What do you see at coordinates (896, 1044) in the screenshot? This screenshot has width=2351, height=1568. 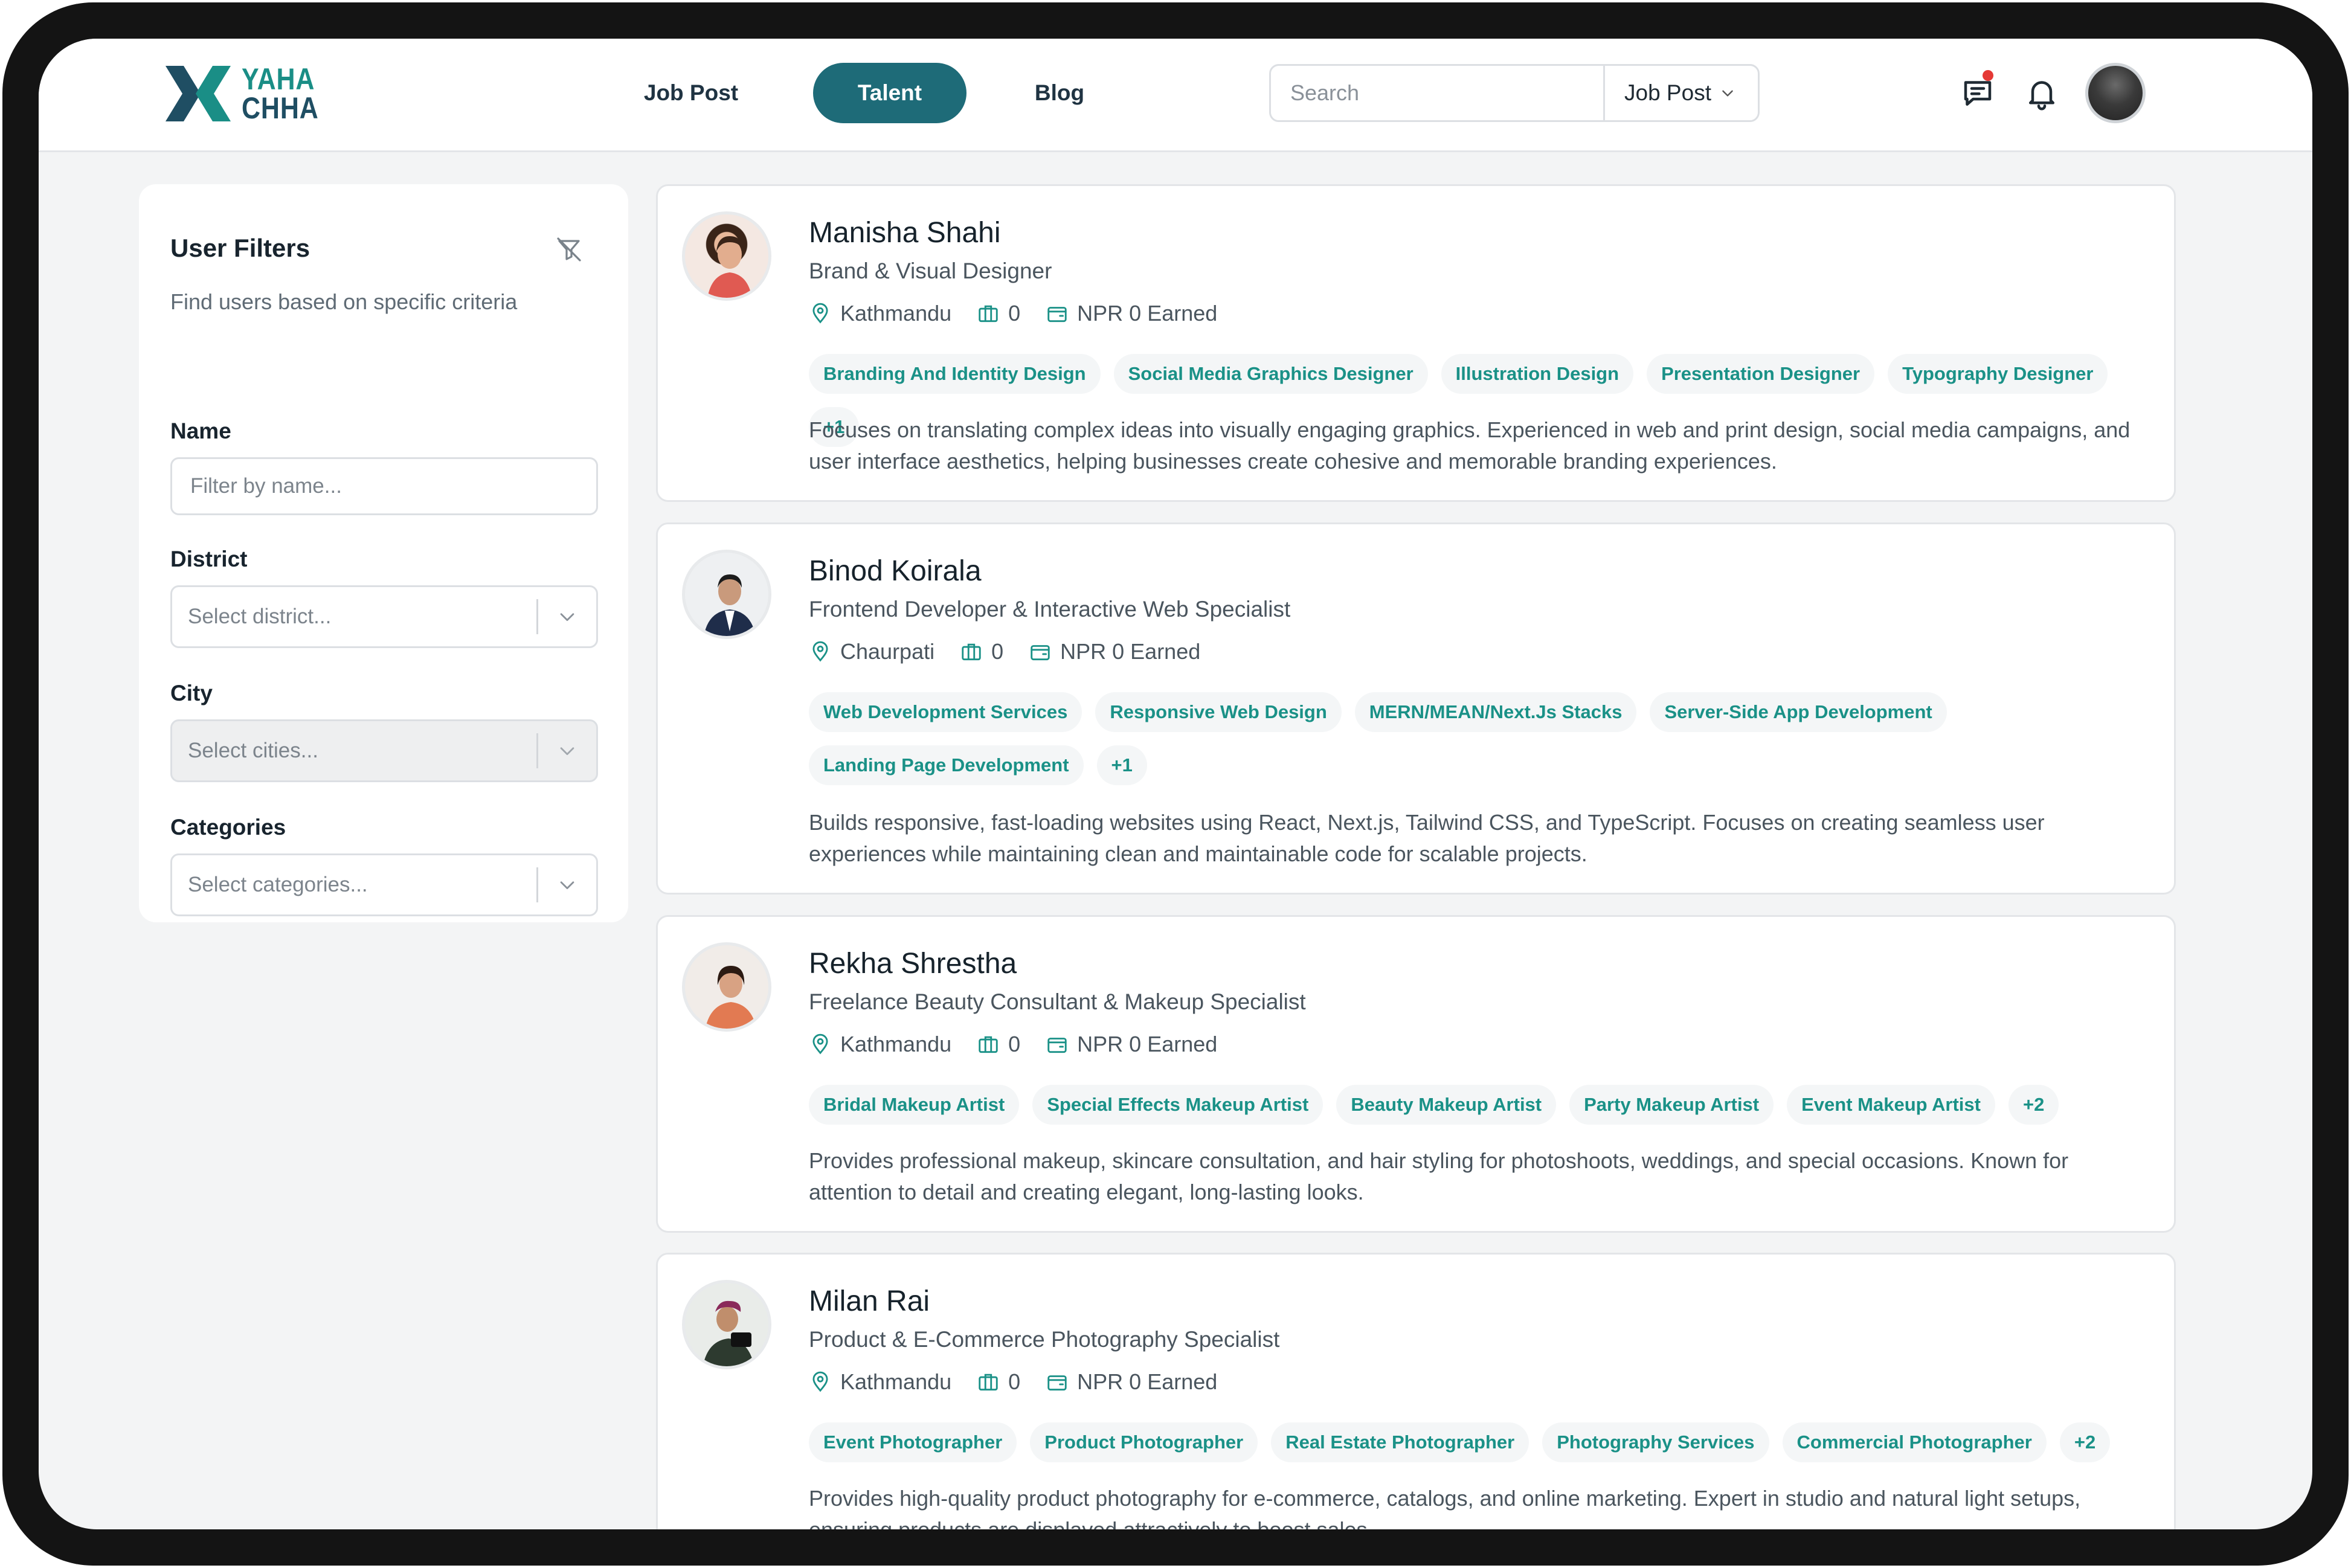 I see `talent-location: Kathmandu` at bounding box center [896, 1044].